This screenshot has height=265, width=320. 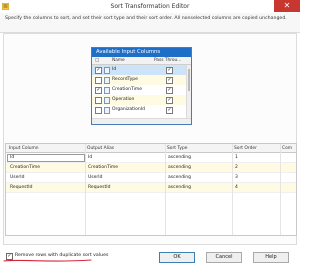 I want to click on window-title: Sort Transformation Editor, so click(x=150, y=6).